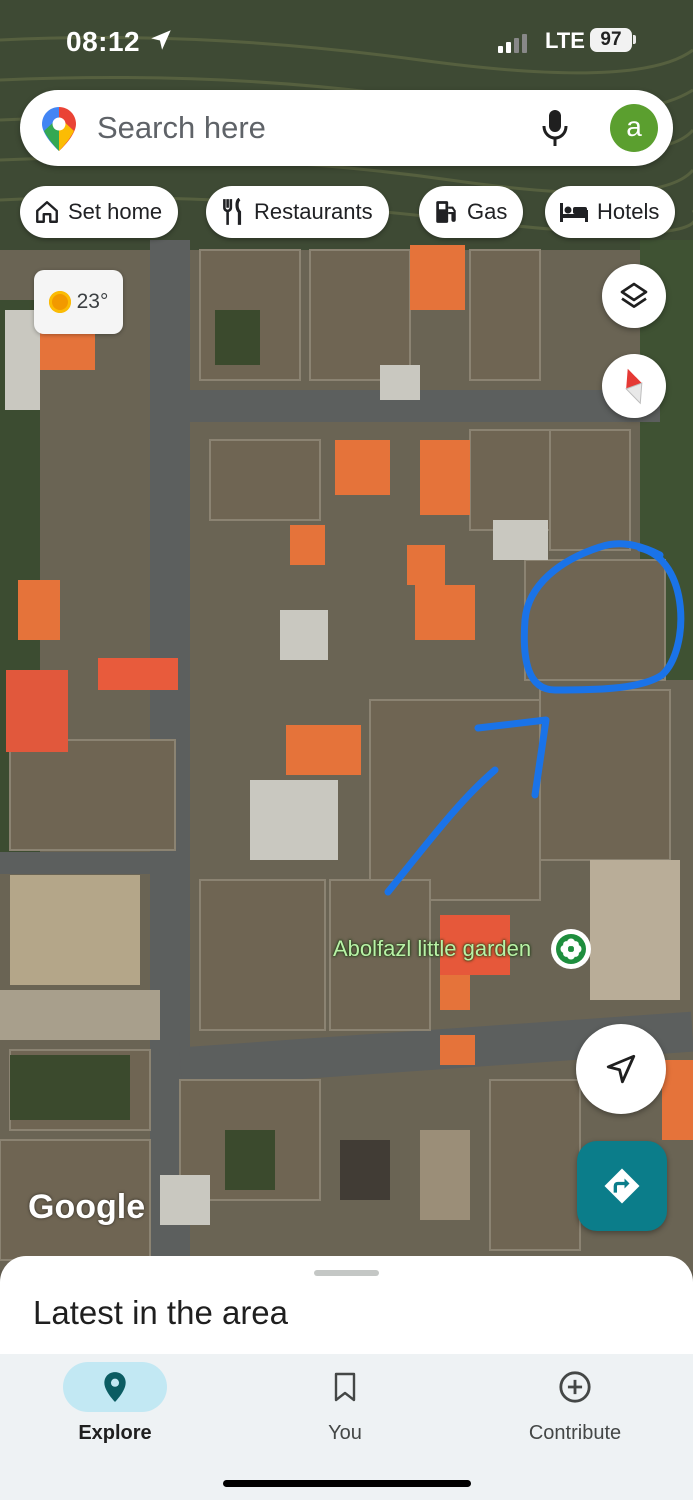 The width and height of the screenshot is (693, 1500). I want to click on layers-icon, so click(634, 295).